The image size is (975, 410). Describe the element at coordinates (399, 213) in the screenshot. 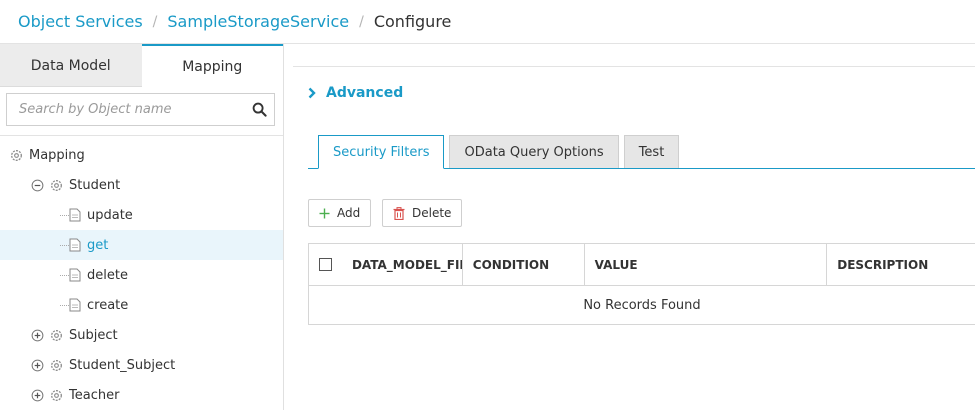

I see `trash-icon` at that location.